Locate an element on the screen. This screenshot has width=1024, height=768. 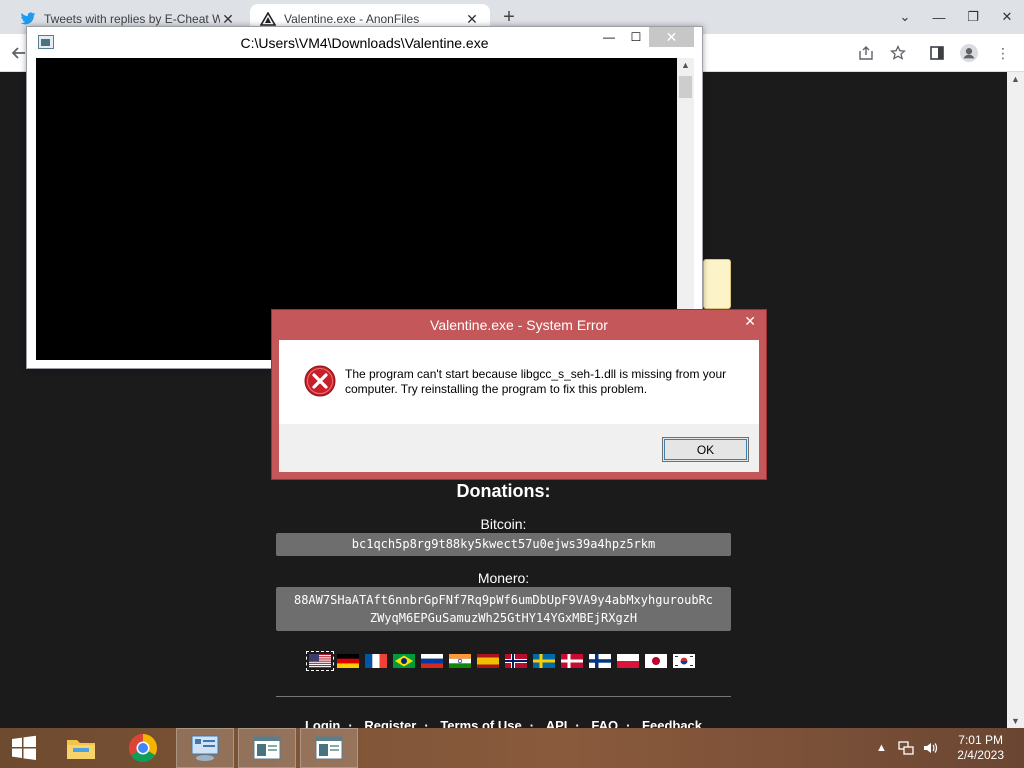
control-panel-button is located at coordinates (205, 748).